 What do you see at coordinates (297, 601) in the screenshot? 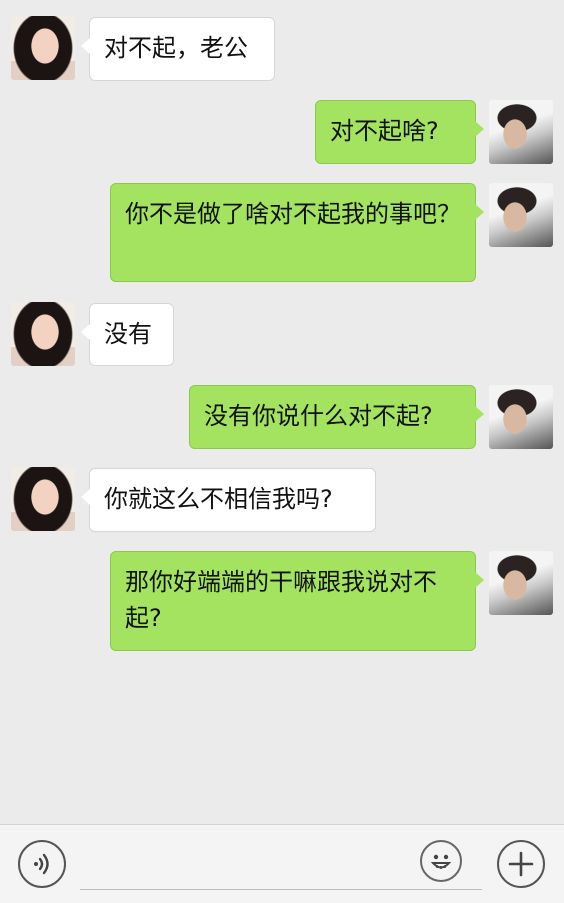
I see `message-bubble-outgoing: 那你好端端的干嘛跟我说对不起?` at bounding box center [297, 601].